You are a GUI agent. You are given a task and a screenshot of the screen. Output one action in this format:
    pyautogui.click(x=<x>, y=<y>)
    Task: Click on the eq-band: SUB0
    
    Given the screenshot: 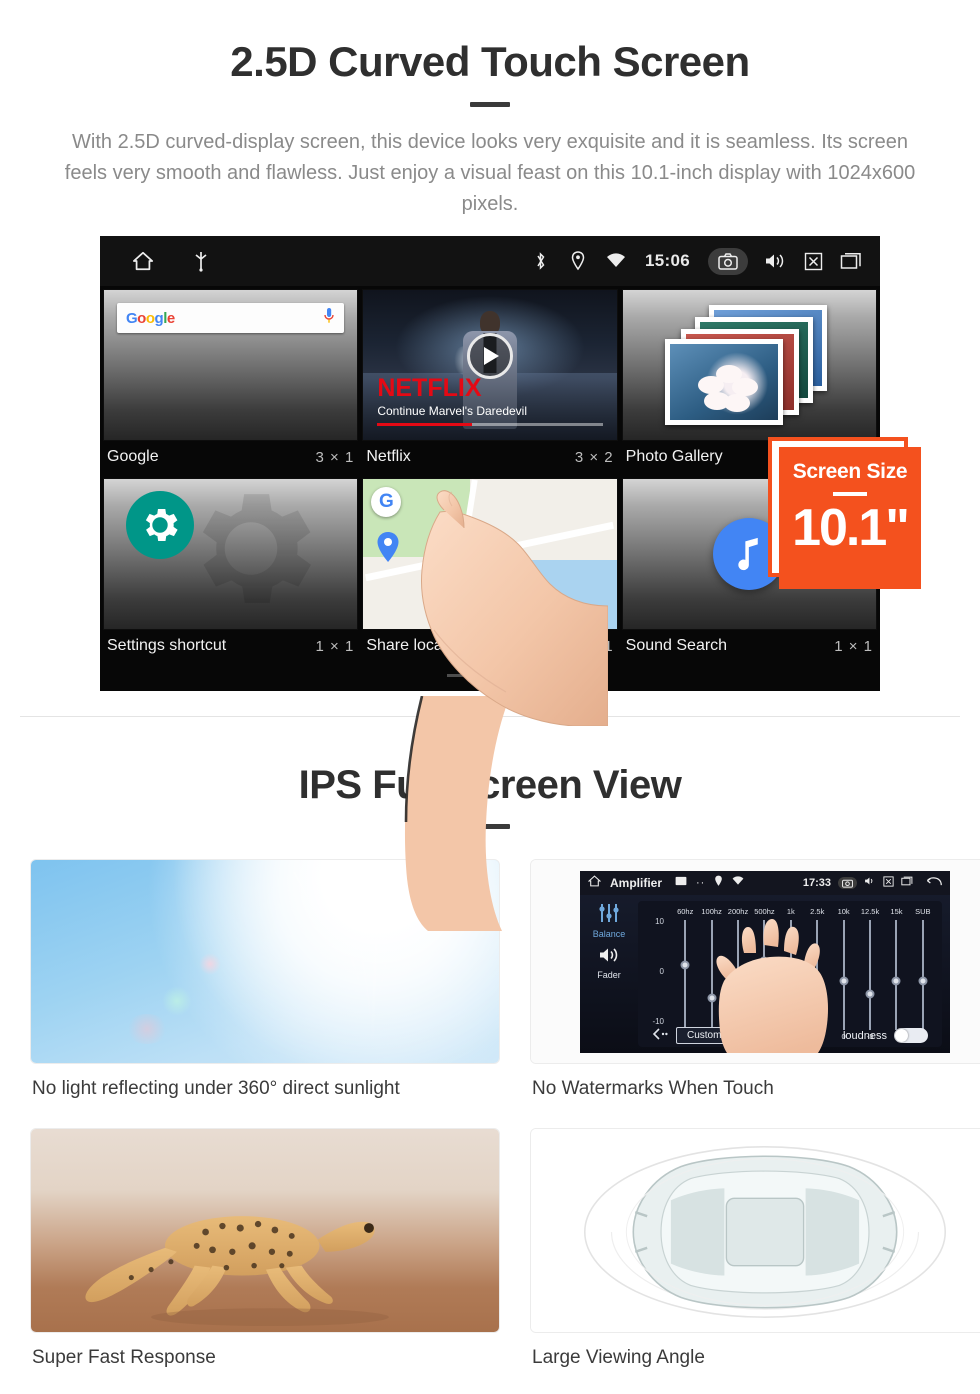 What is the action you would take?
    pyautogui.click(x=923, y=975)
    